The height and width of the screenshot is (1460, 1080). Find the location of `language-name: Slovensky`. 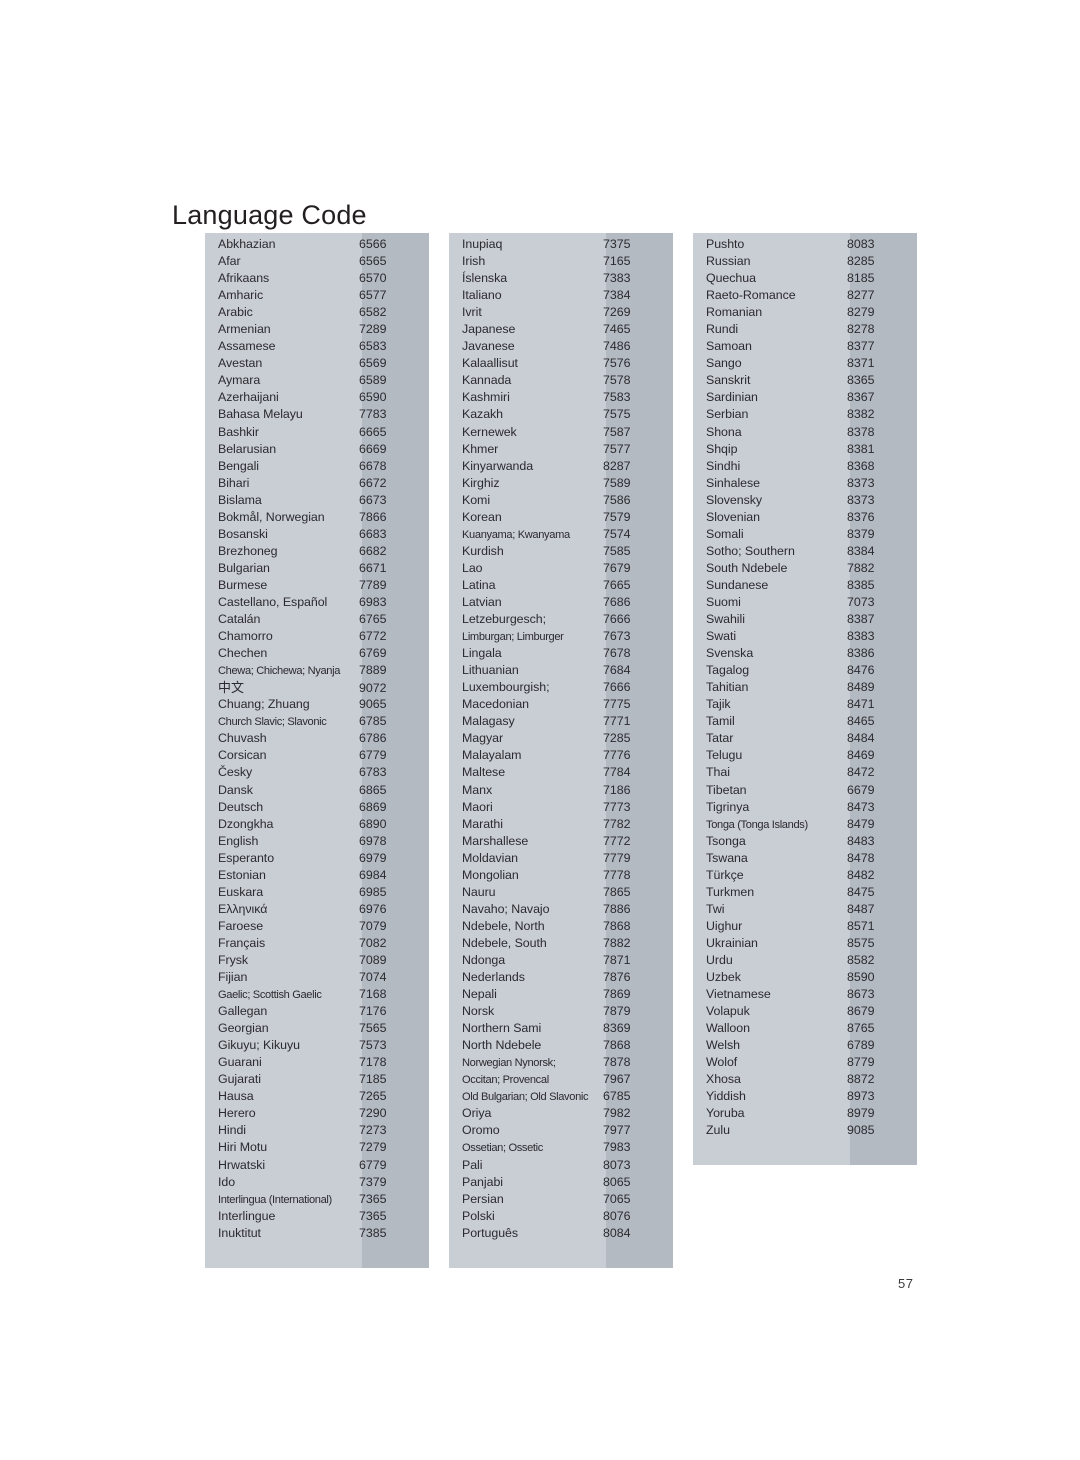

language-name: Slovensky is located at coordinates (734, 499).